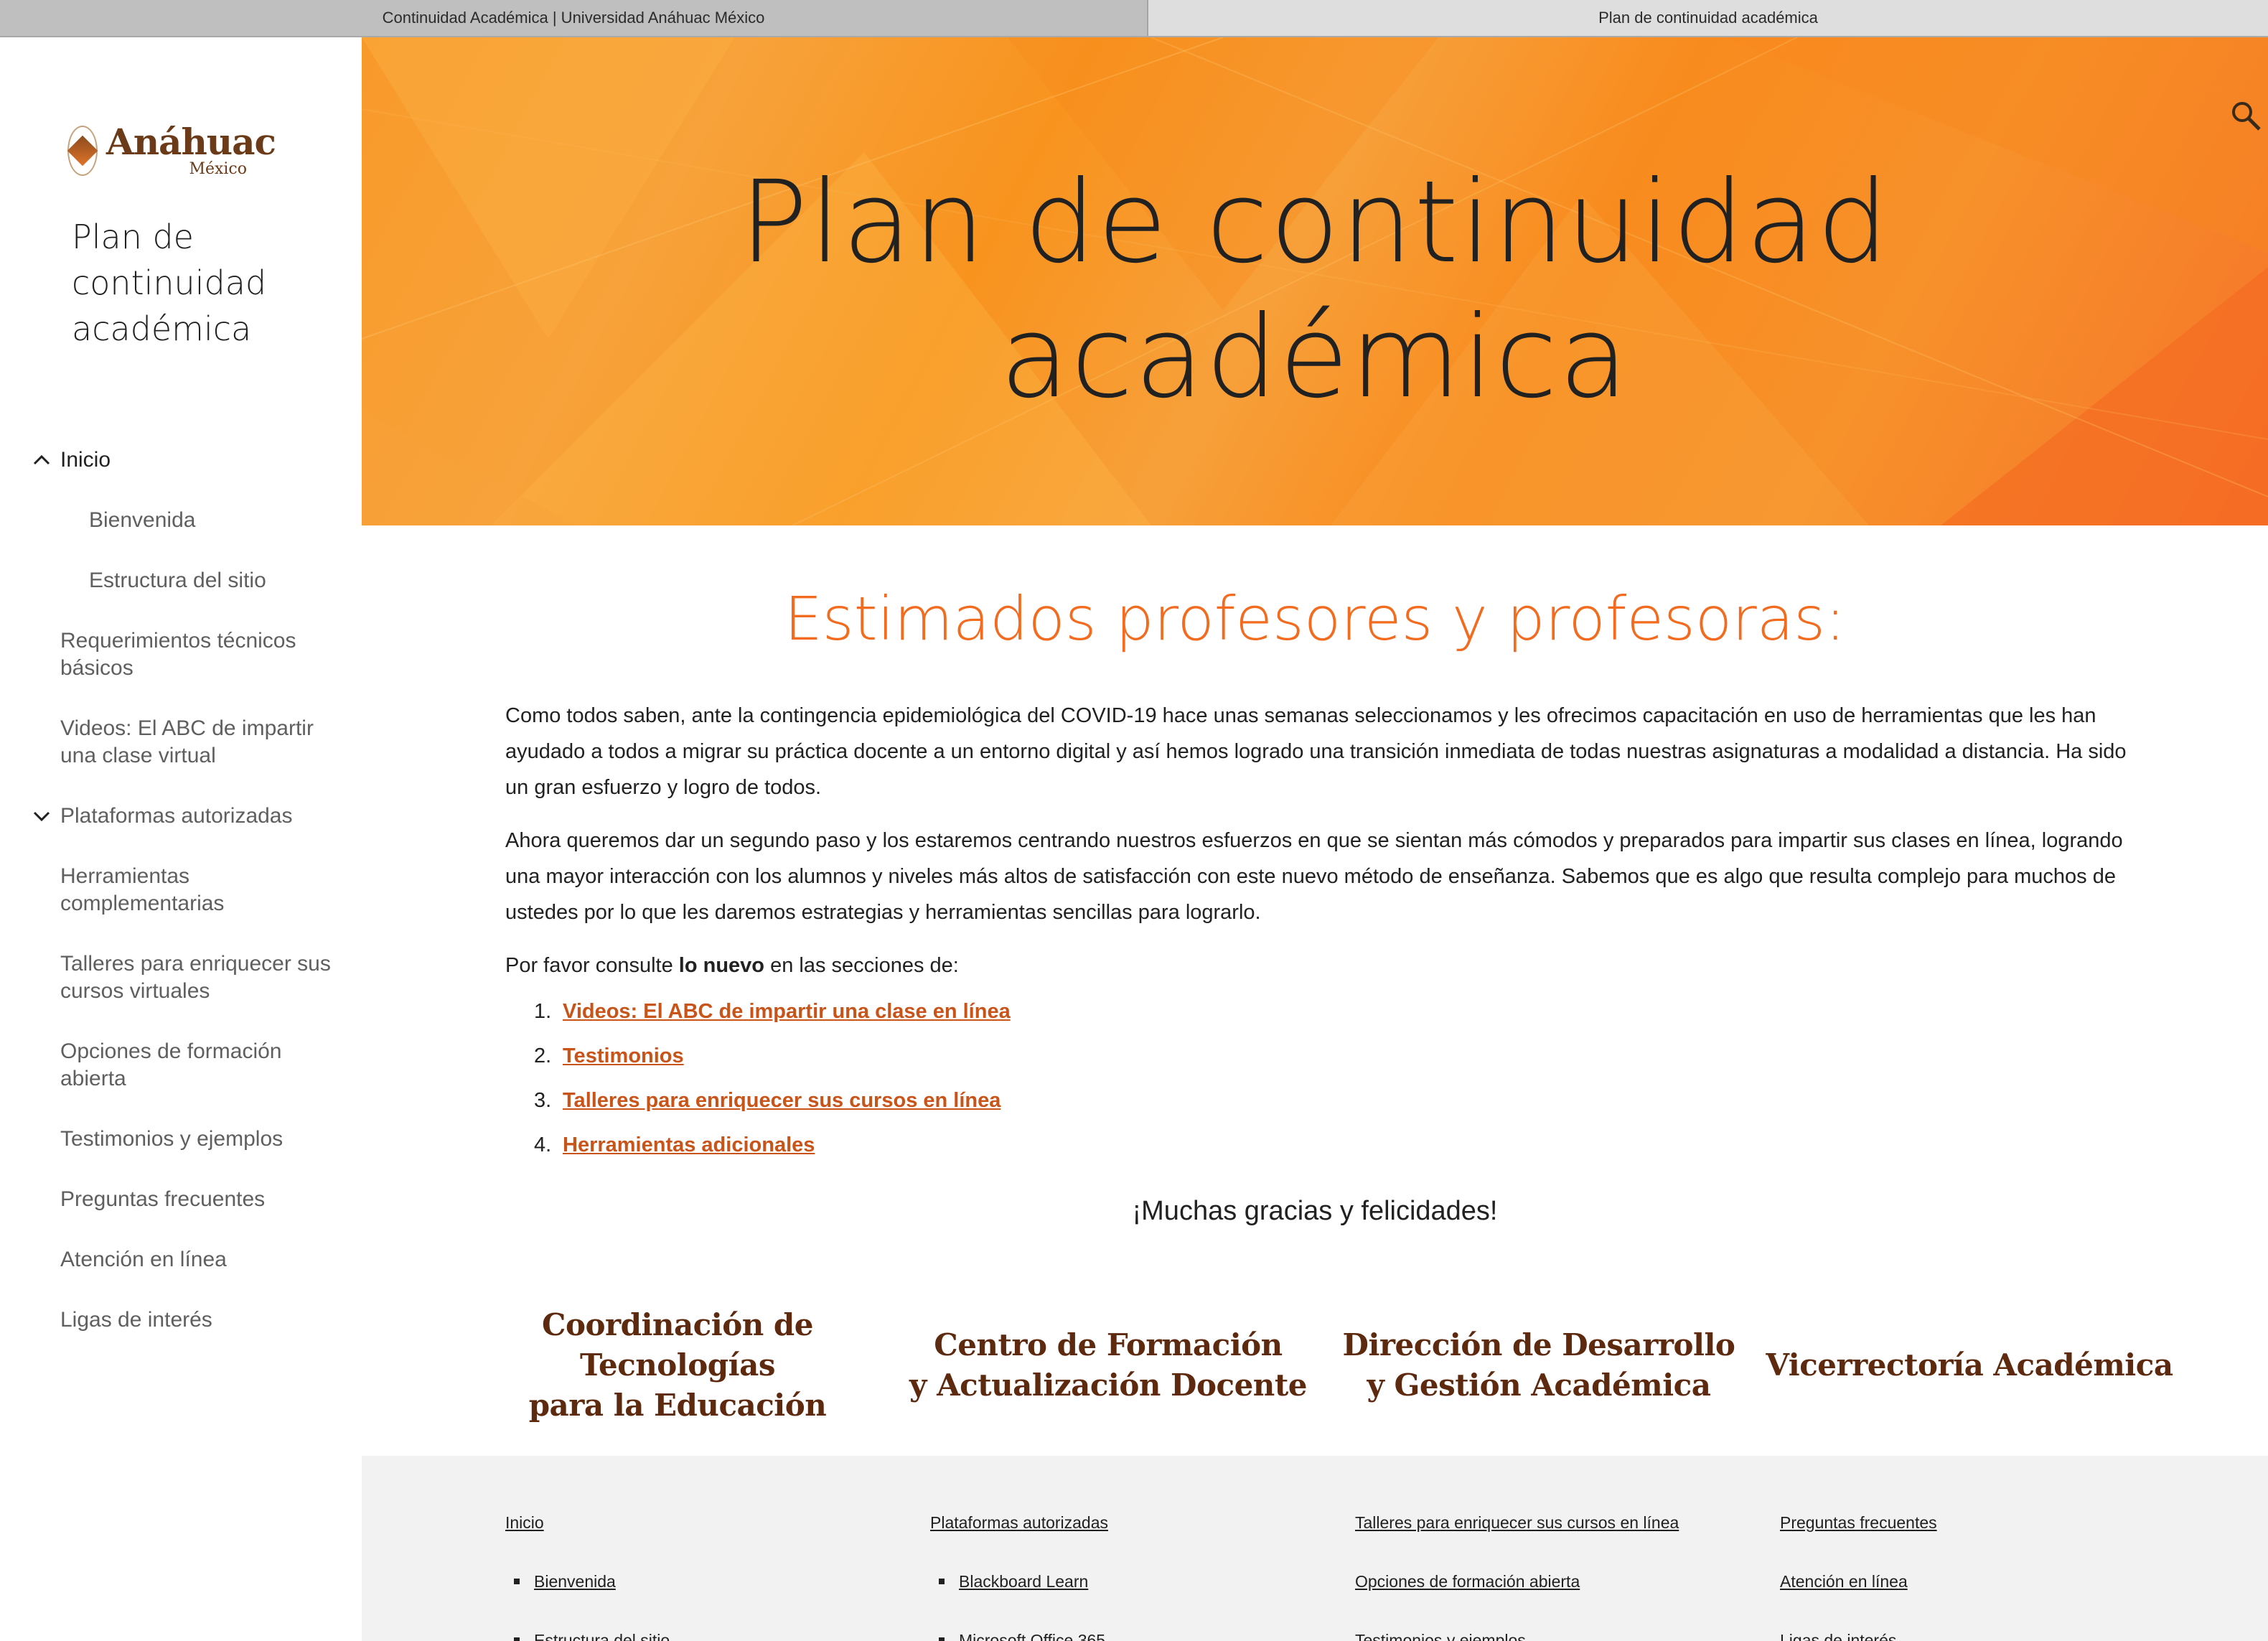 The height and width of the screenshot is (1641, 2268). I want to click on logo-wordmark: Anáhuac, so click(191, 141).